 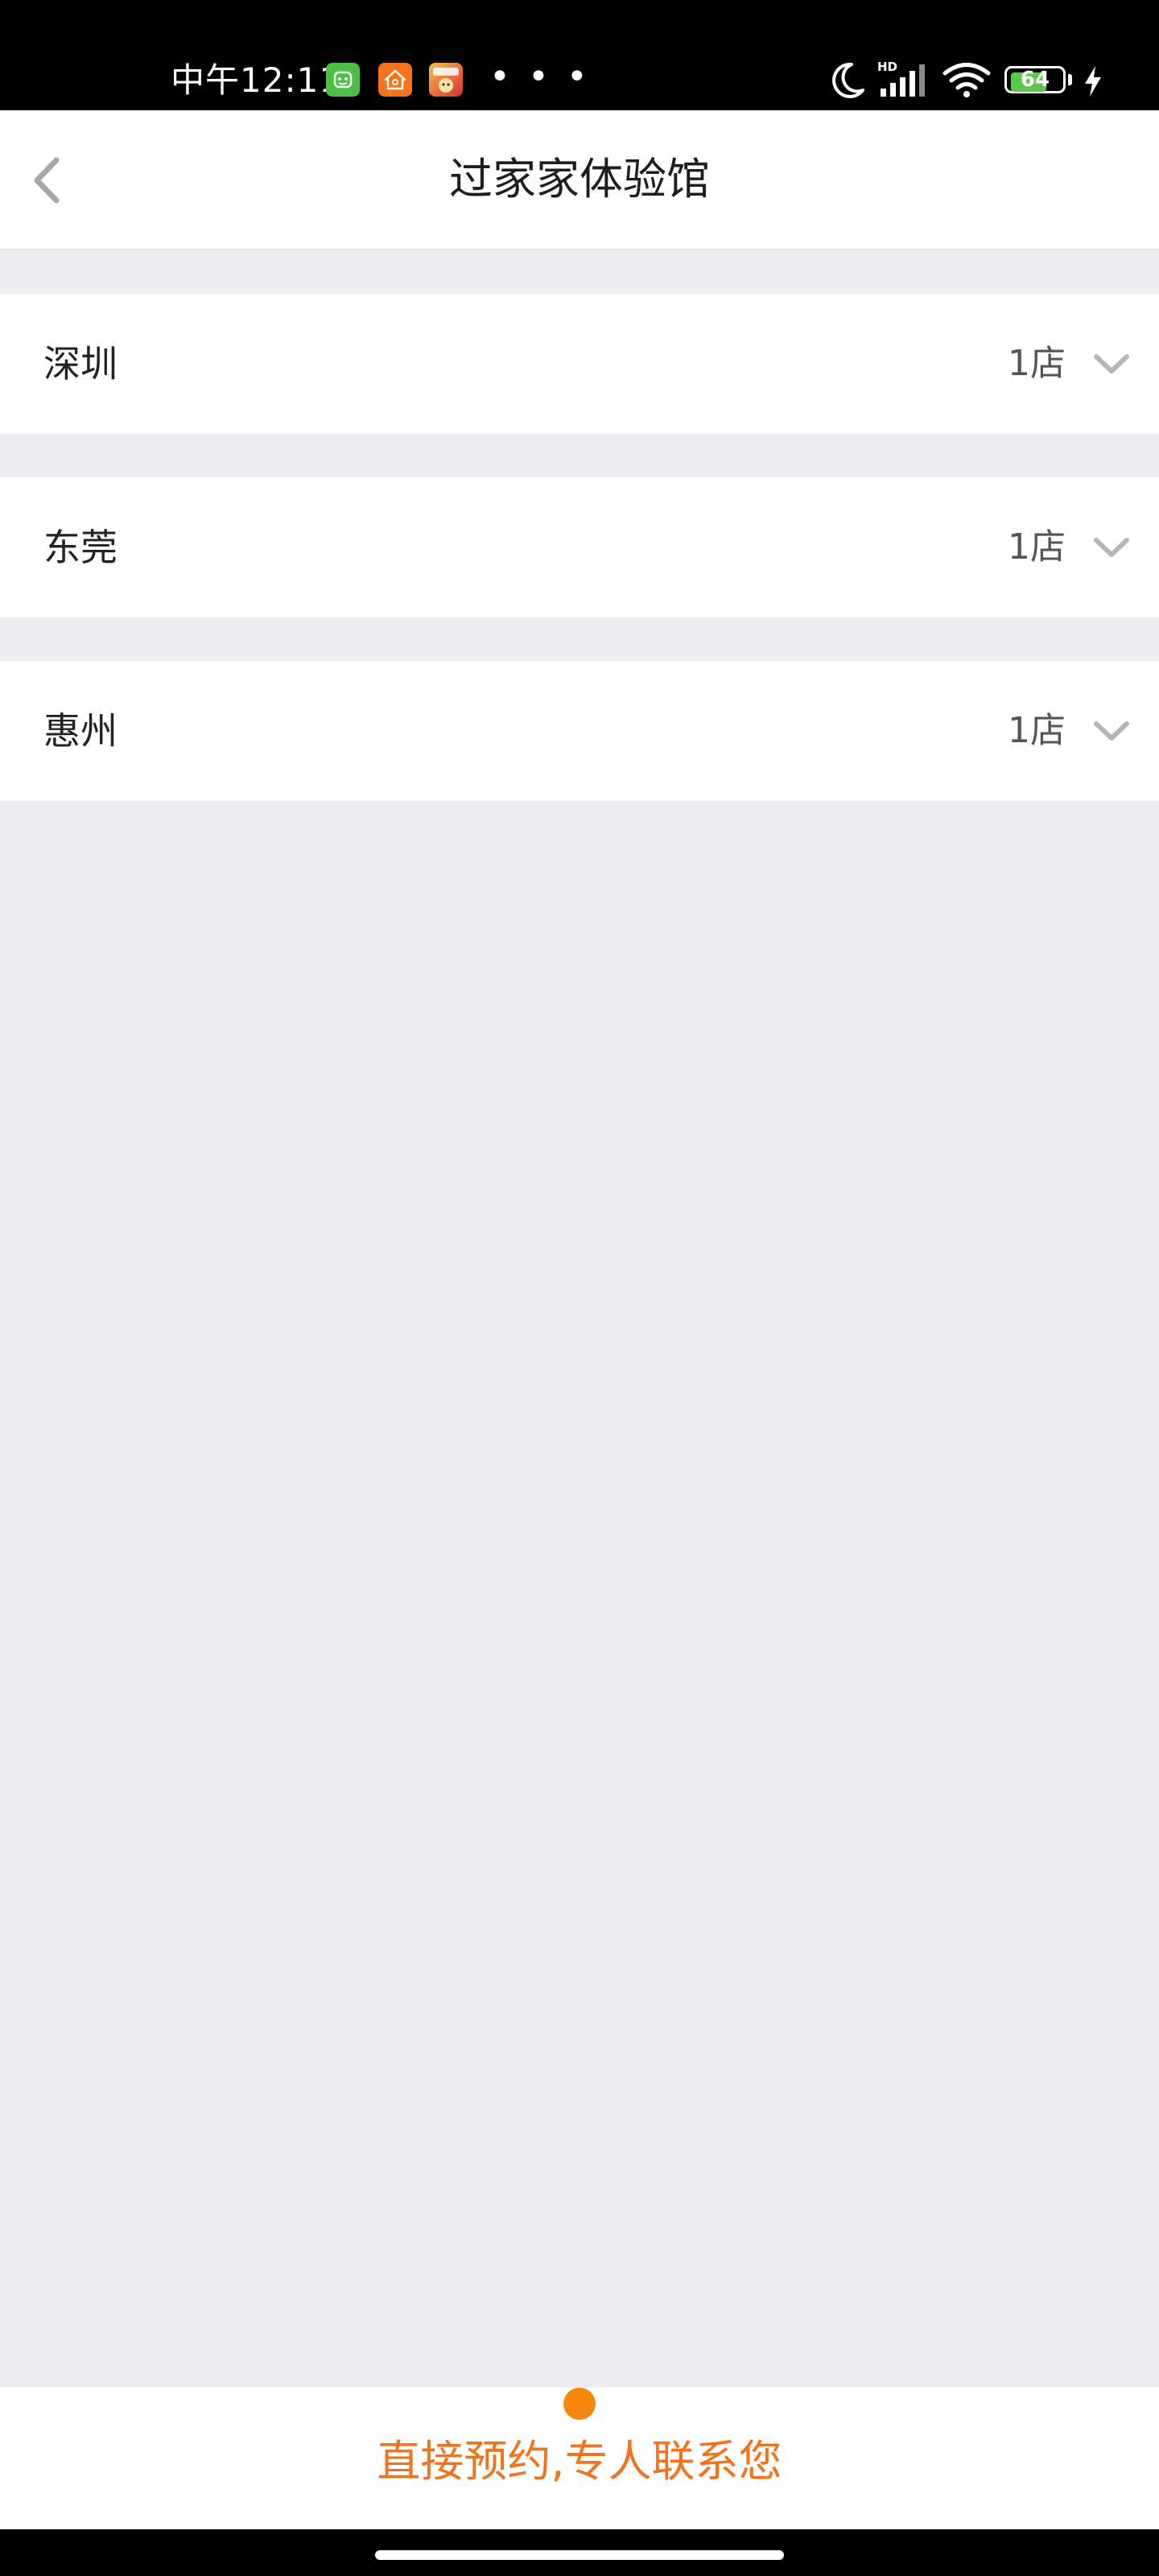 What do you see at coordinates (80, 731) in the screenshot?
I see `city-name: 惠州` at bounding box center [80, 731].